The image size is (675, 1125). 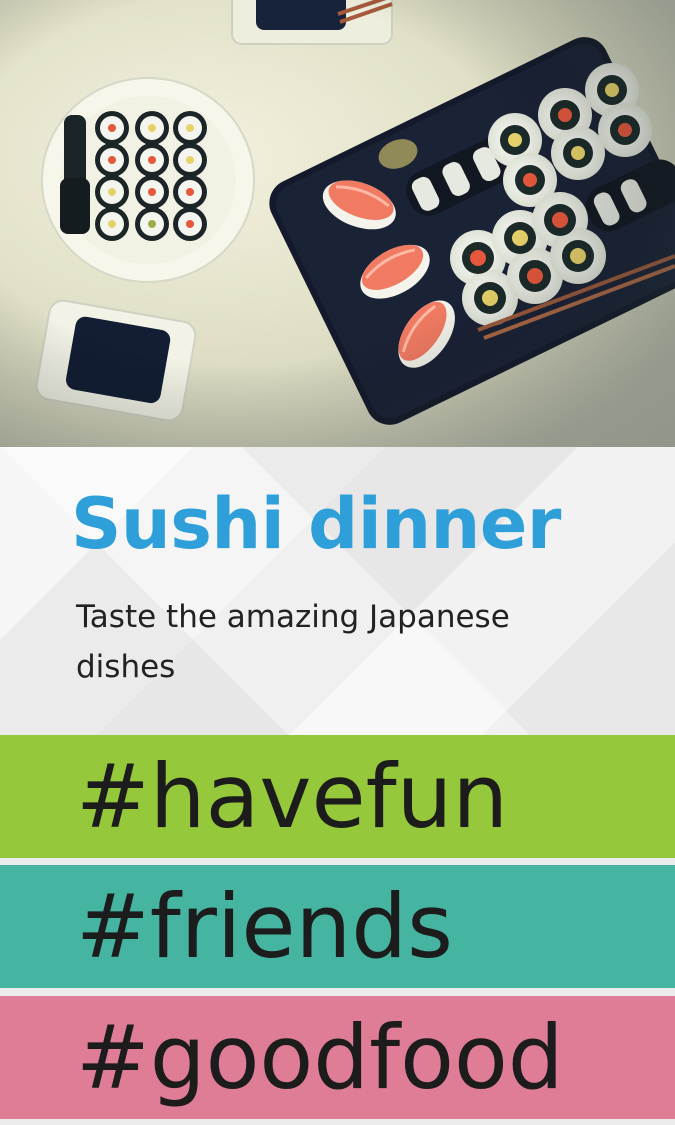 I want to click on hashtag-goodfood: #goodfood, so click(x=337, y=1057).